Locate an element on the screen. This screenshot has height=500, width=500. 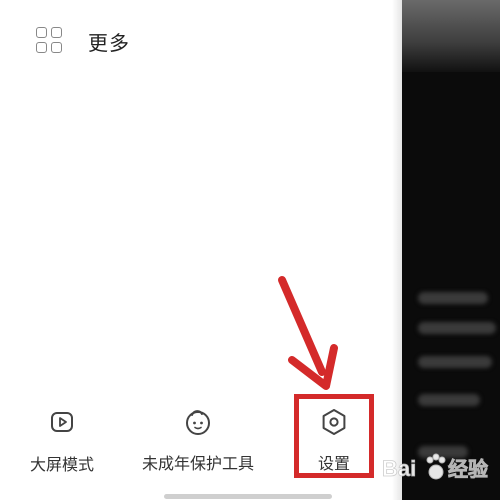
big-screen-mode-label: 大屏模式 is located at coordinates (62, 464).